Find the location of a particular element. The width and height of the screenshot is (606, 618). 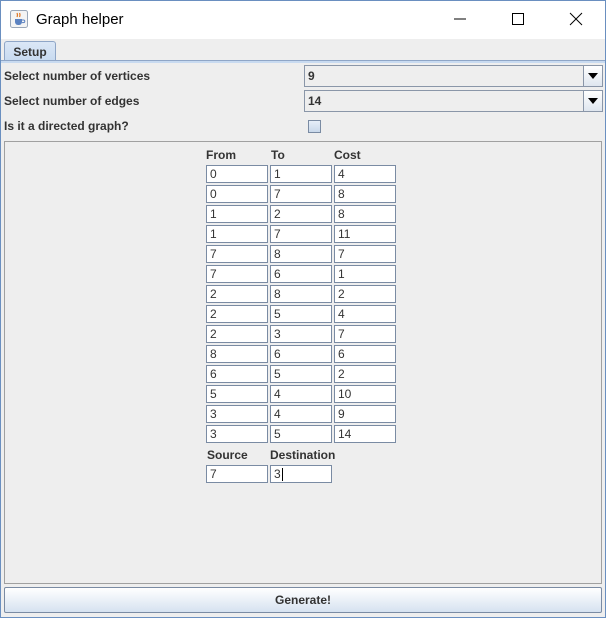

edge-cost-value: 4 is located at coordinates (341, 314).